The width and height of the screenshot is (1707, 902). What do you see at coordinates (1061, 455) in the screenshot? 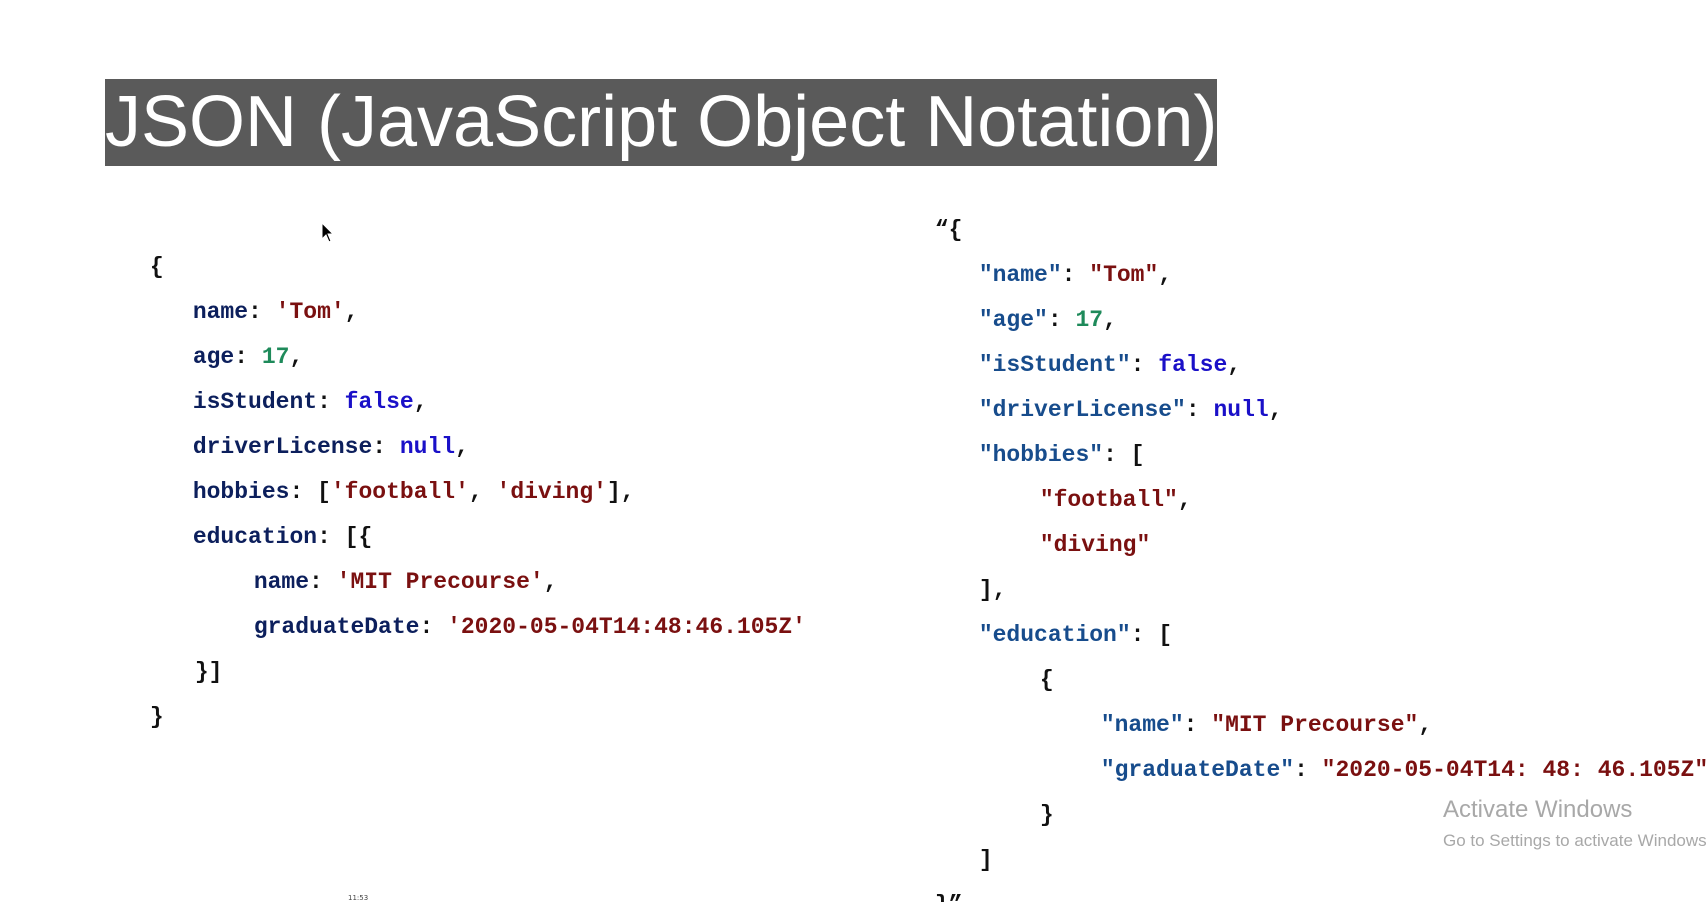
I see `code-line: "hobbies": [` at bounding box center [1061, 455].